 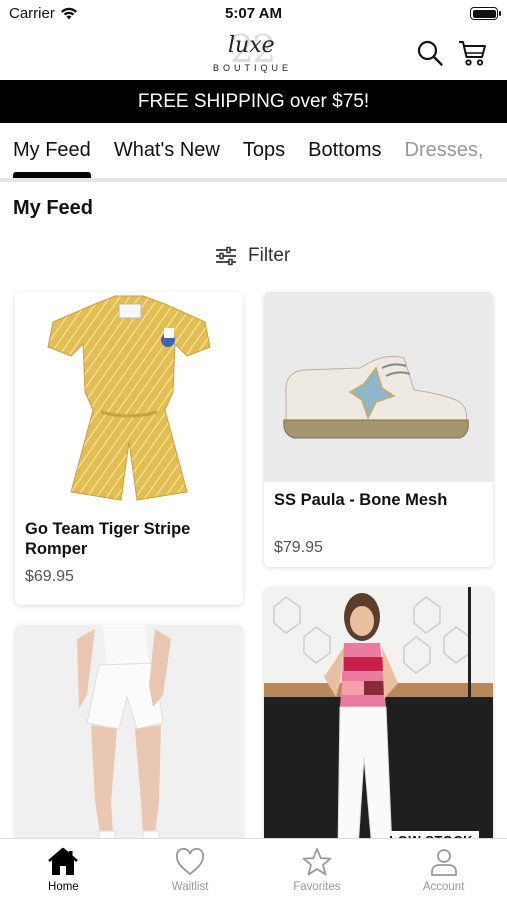 I want to click on star-icon, so click(x=317, y=862).